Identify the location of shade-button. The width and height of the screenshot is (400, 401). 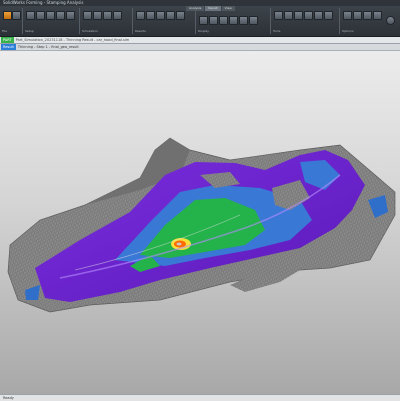
(203, 20).